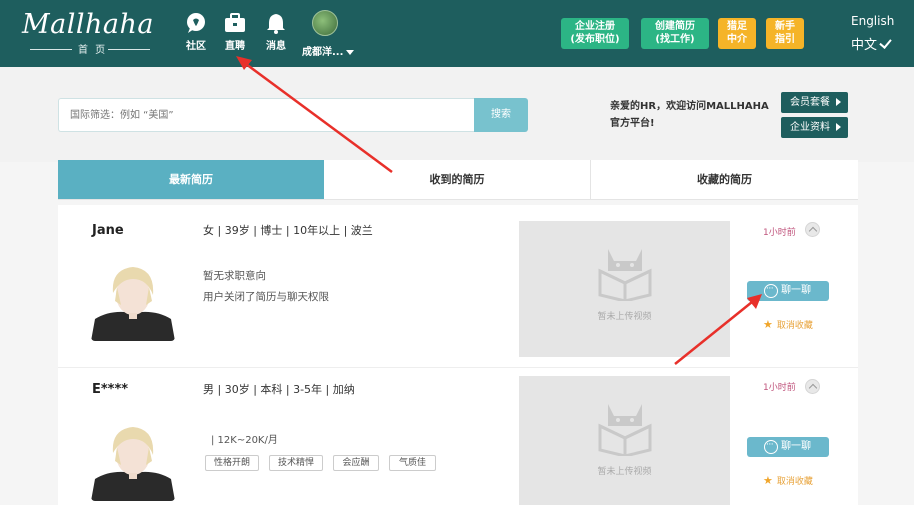 Image resolution: width=914 pixels, height=505 pixels. What do you see at coordinates (785, 39) in the screenshot?
I see `guide-line2: 指引` at bounding box center [785, 39].